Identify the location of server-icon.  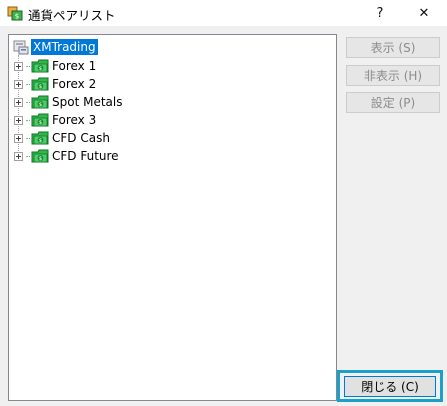
(21, 47).